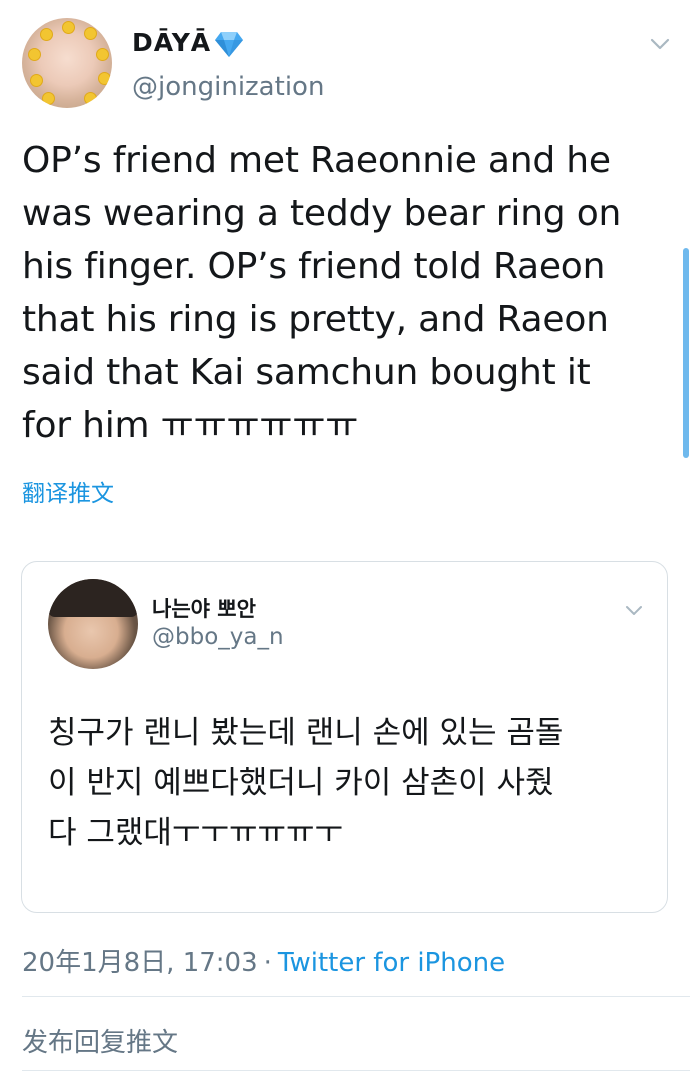  What do you see at coordinates (93, 598) in the screenshot?
I see `avatar-hair-shape` at bounding box center [93, 598].